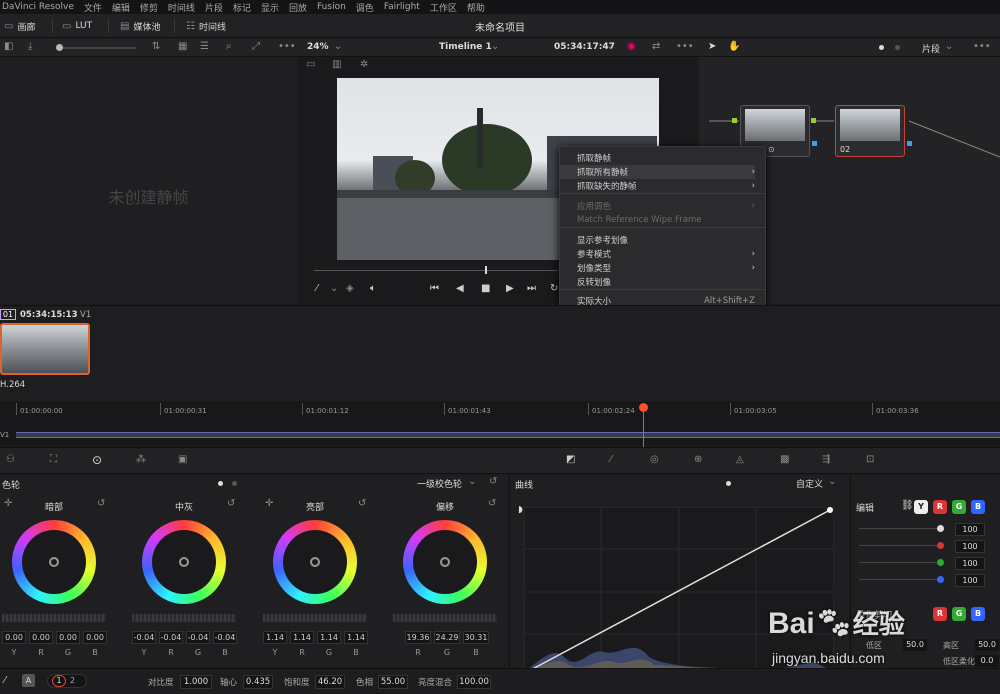  I want to click on page-1-button: 1, so click(59, 681).